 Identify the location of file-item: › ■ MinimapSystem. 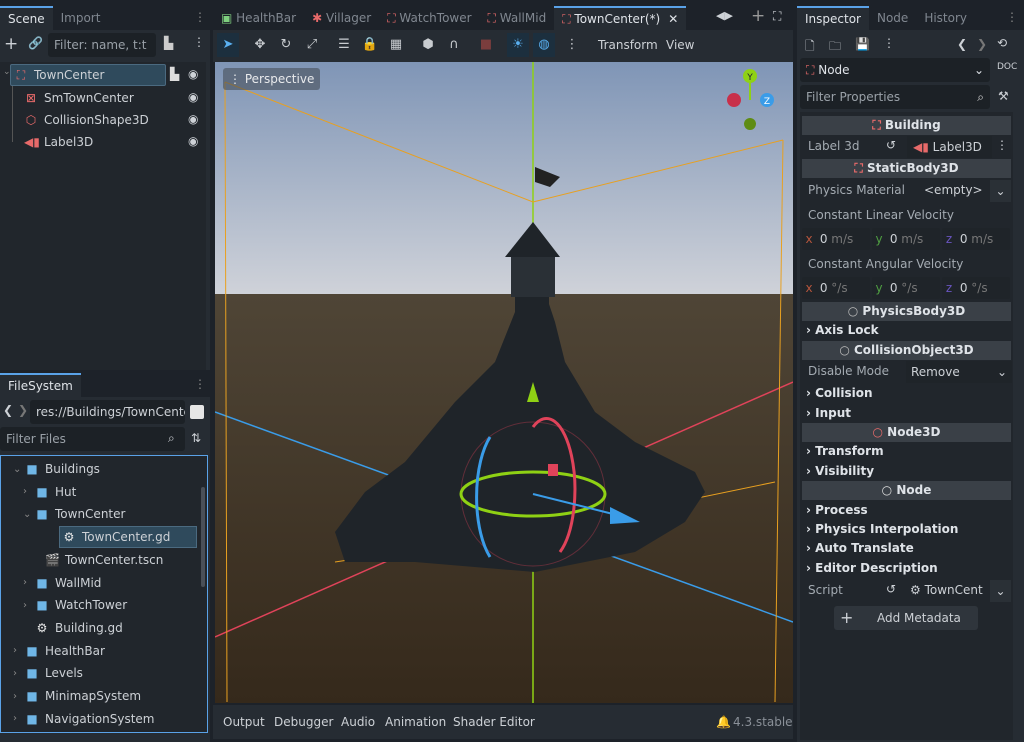
(77, 696).